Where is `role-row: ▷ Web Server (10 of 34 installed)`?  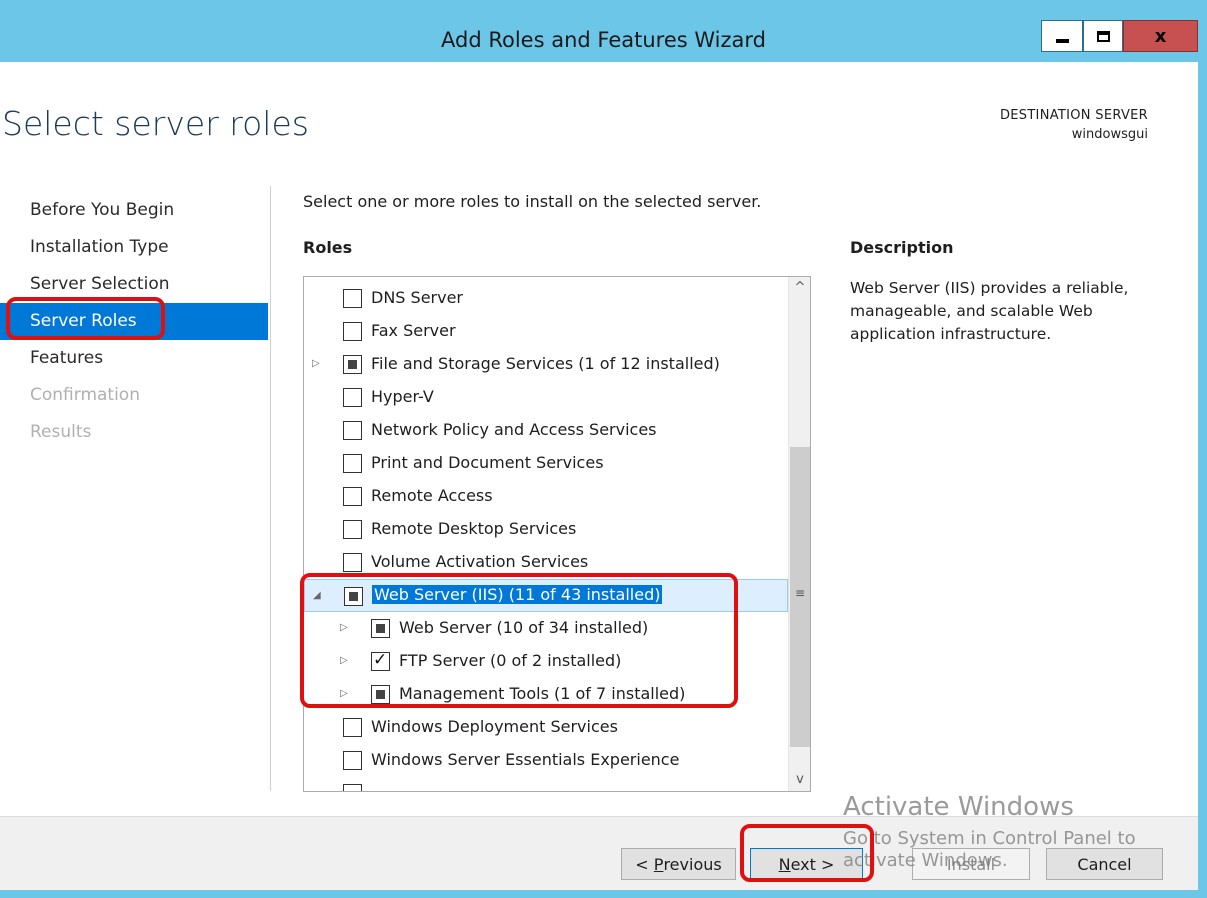
role-row: ▷ Web Server (10 of 34 installed) is located at coordinates (546, 628).